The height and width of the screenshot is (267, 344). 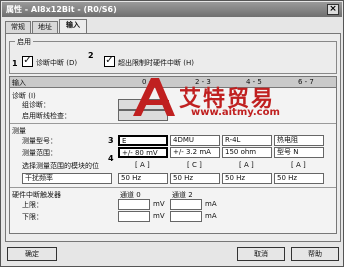 What do you see at coordinates (91, 55) in the screenshot?
I see `callout-2: 2` at bounding box center [91, 55].